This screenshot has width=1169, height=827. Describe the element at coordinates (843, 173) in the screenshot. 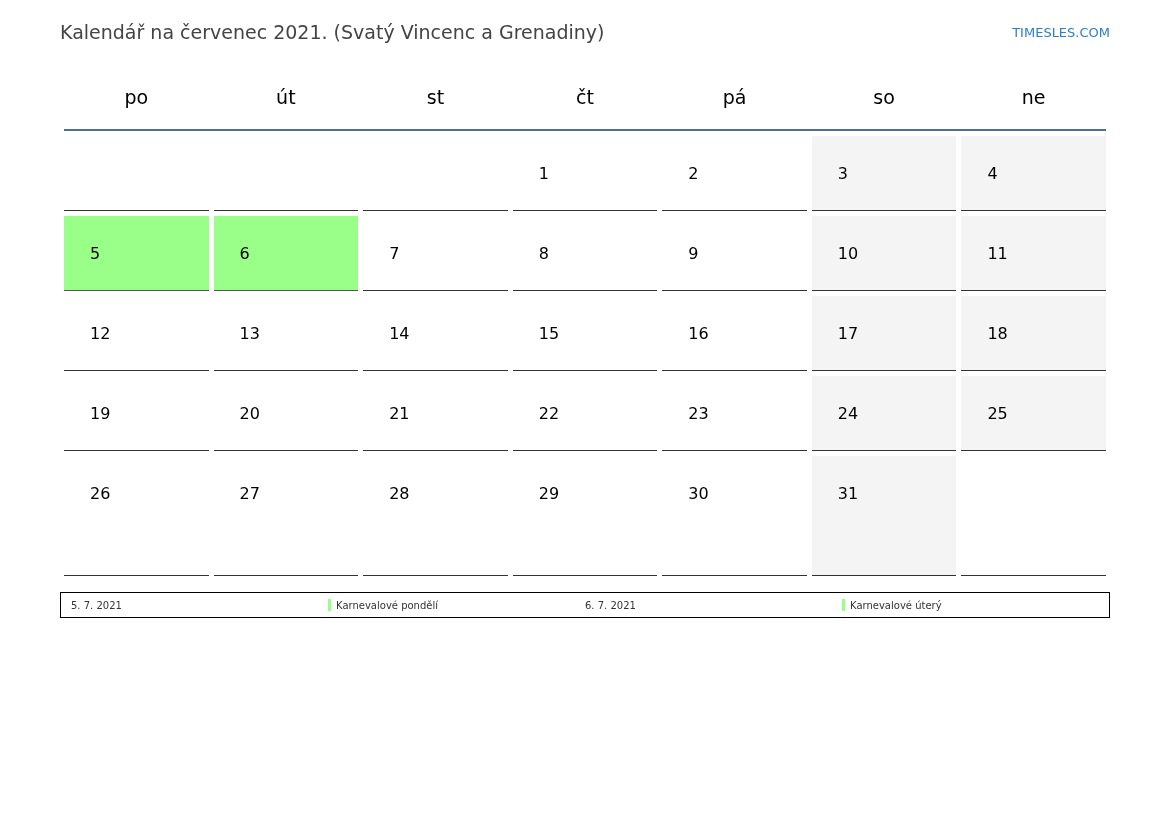

I see `day-number: 3` at that location.